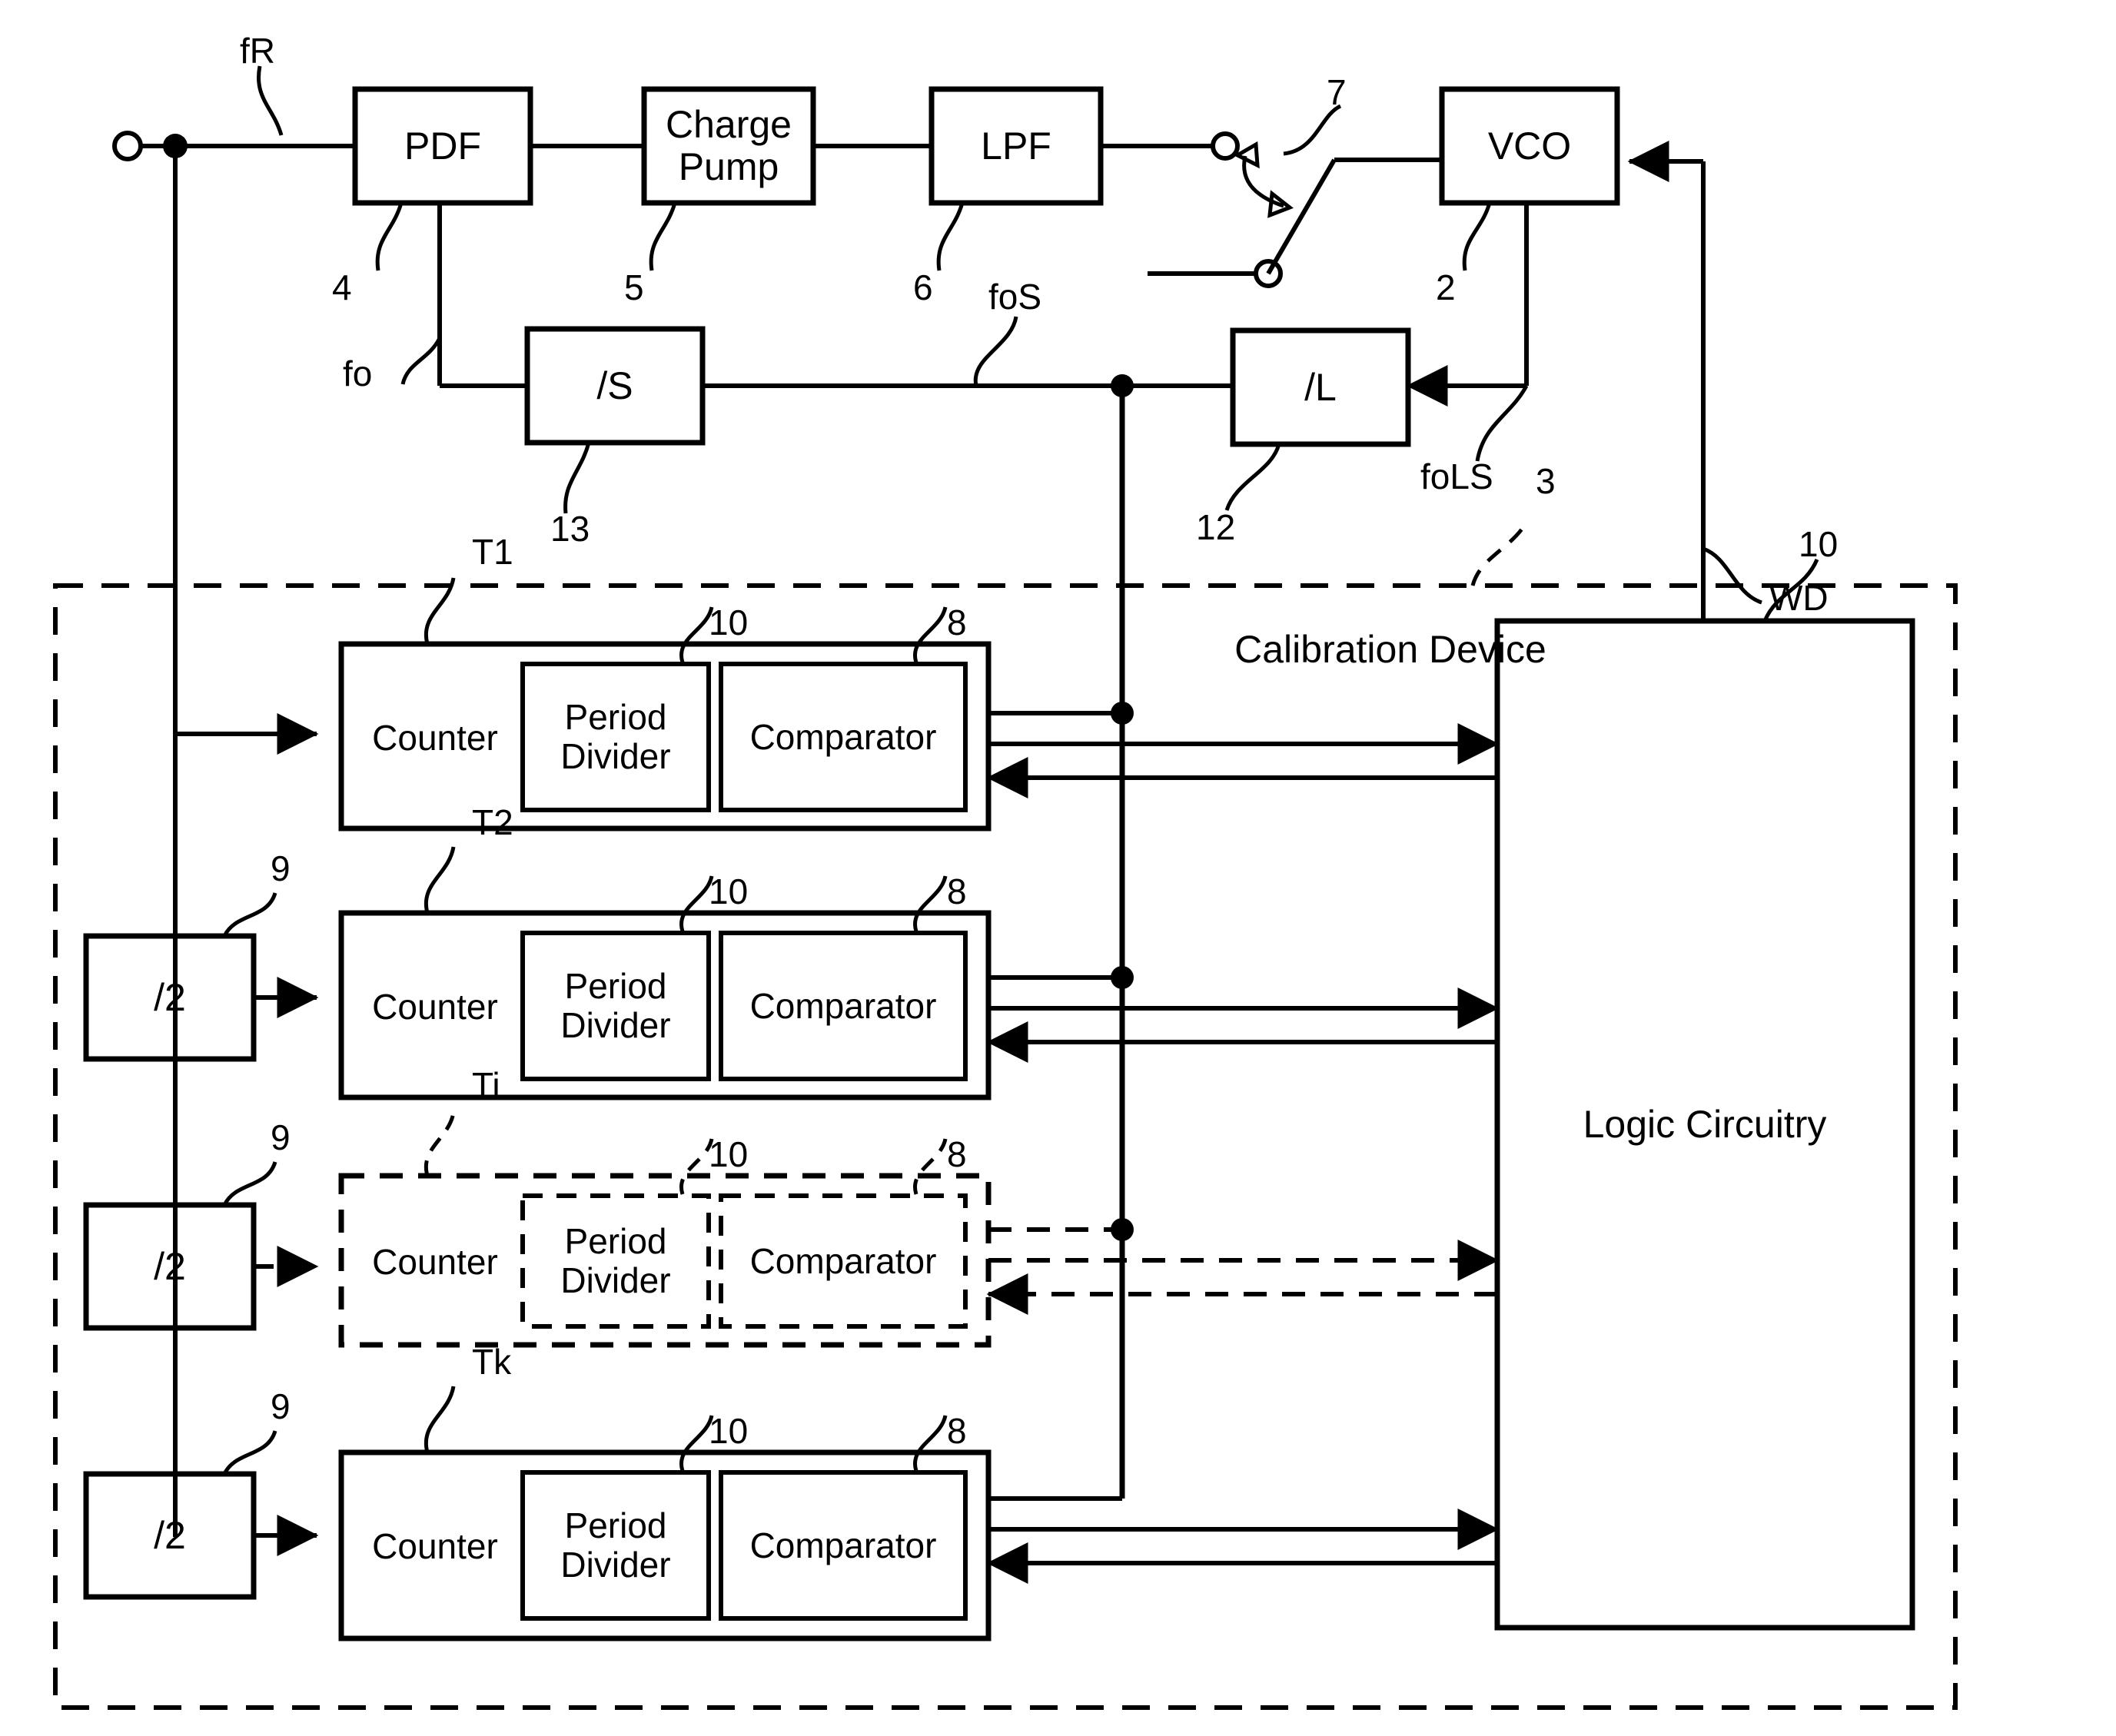 The width and height of the screenshot is (2116, 1736). I want to click on ref-div2-1: 9, so click(281, 868).